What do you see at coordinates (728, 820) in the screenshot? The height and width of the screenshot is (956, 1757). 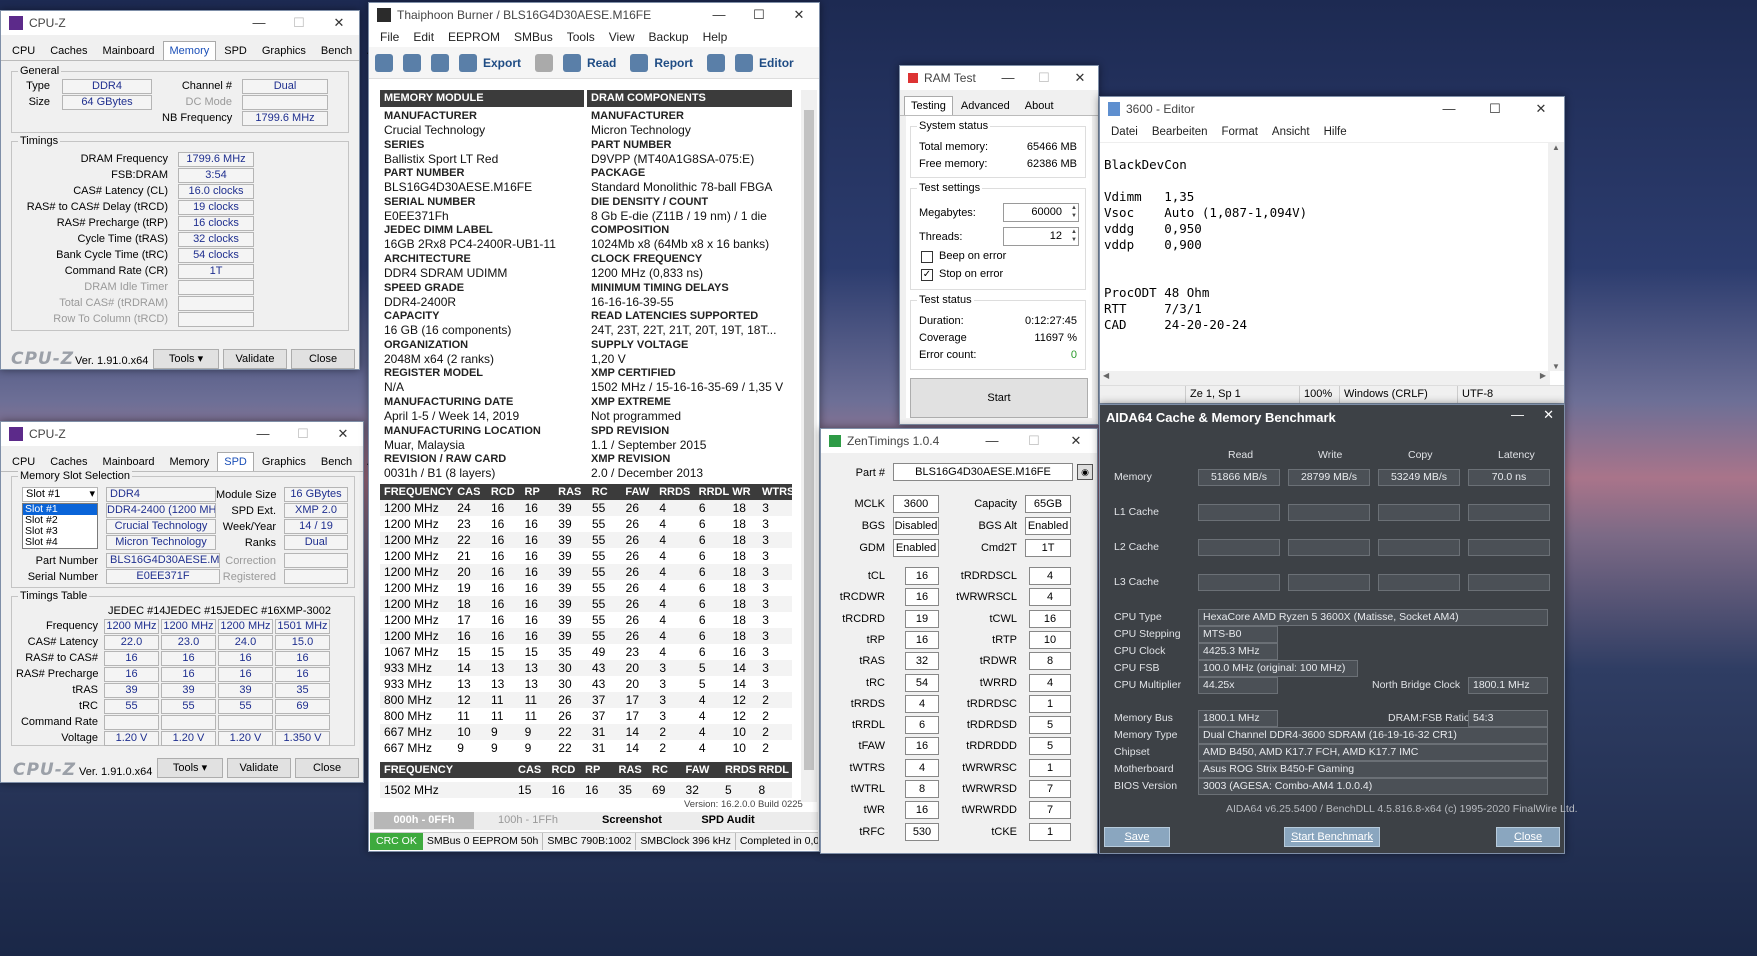 I see `tab-spd-audit: SPD Audit` at bounding box center [728, 820].